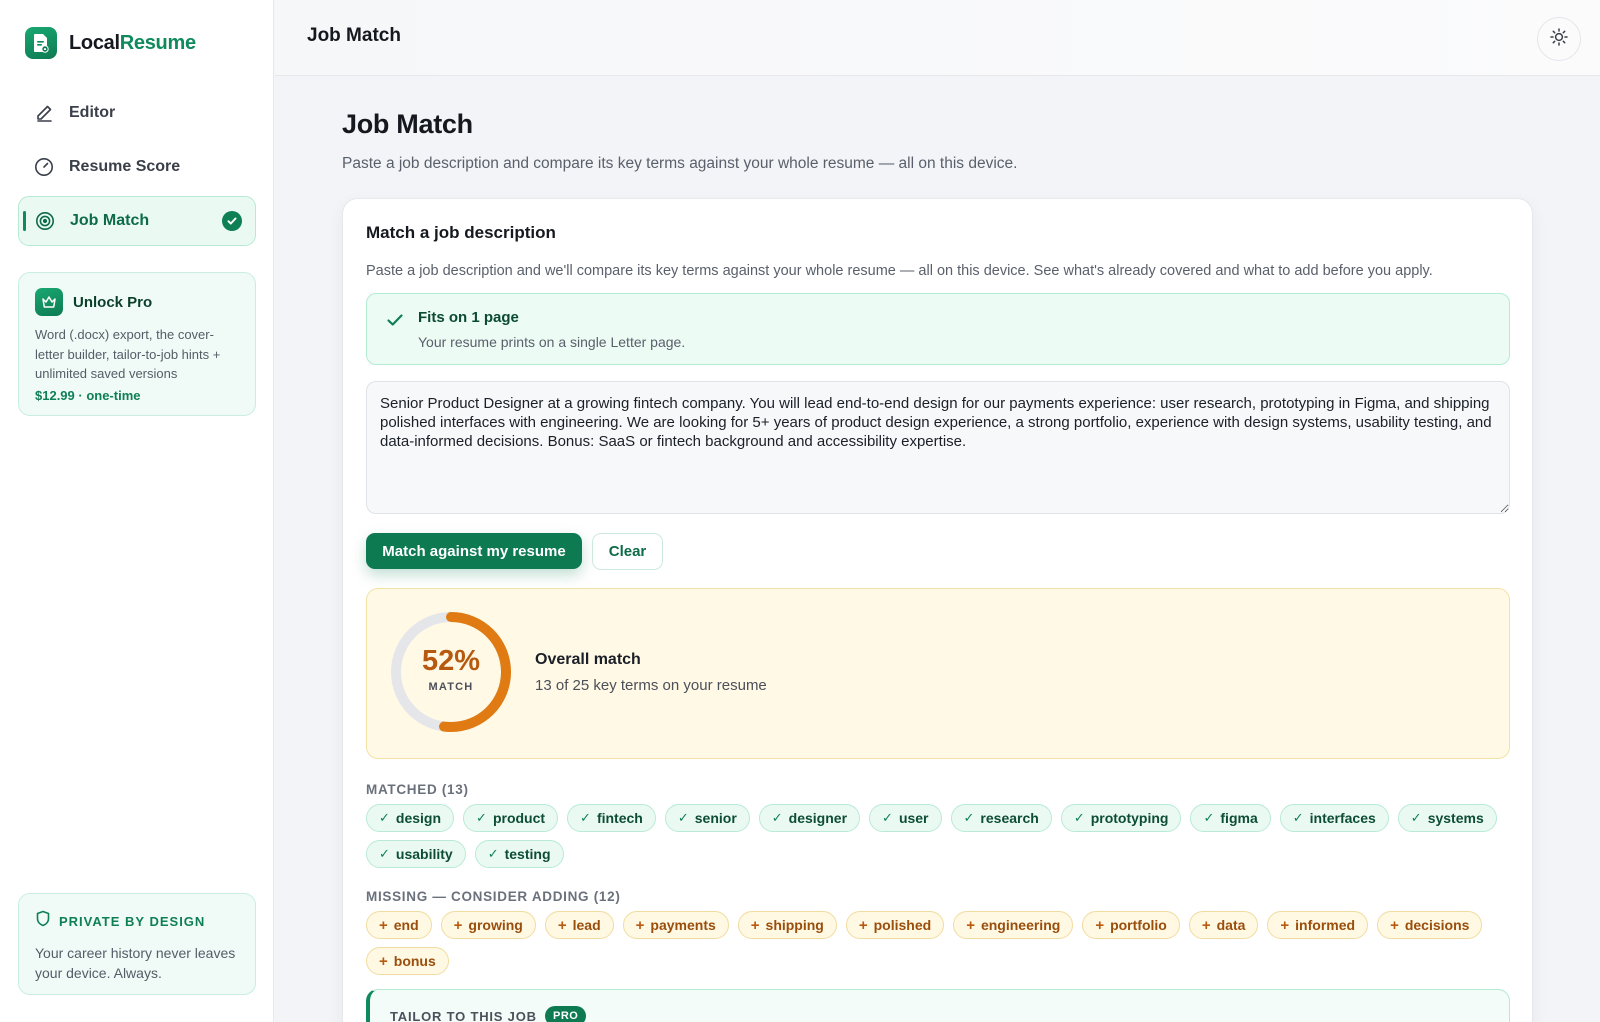 The image size is (1600, 1022). I want to click on crown-icon, so click(49, 302).